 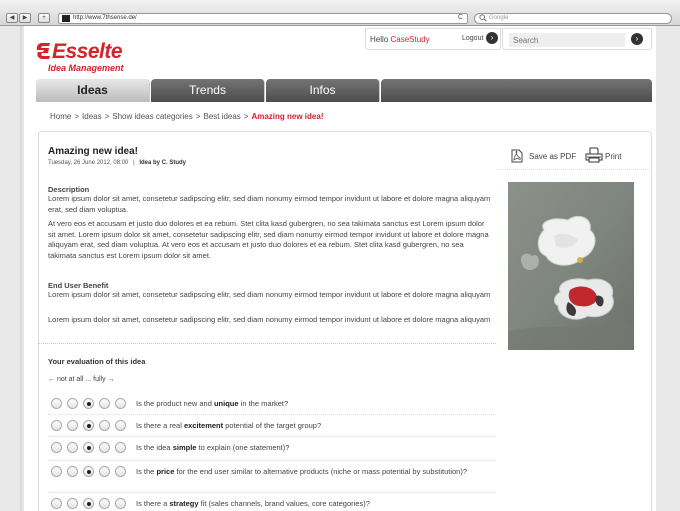 I want to click on question-keyword: simple, so click(x=184, y=447).